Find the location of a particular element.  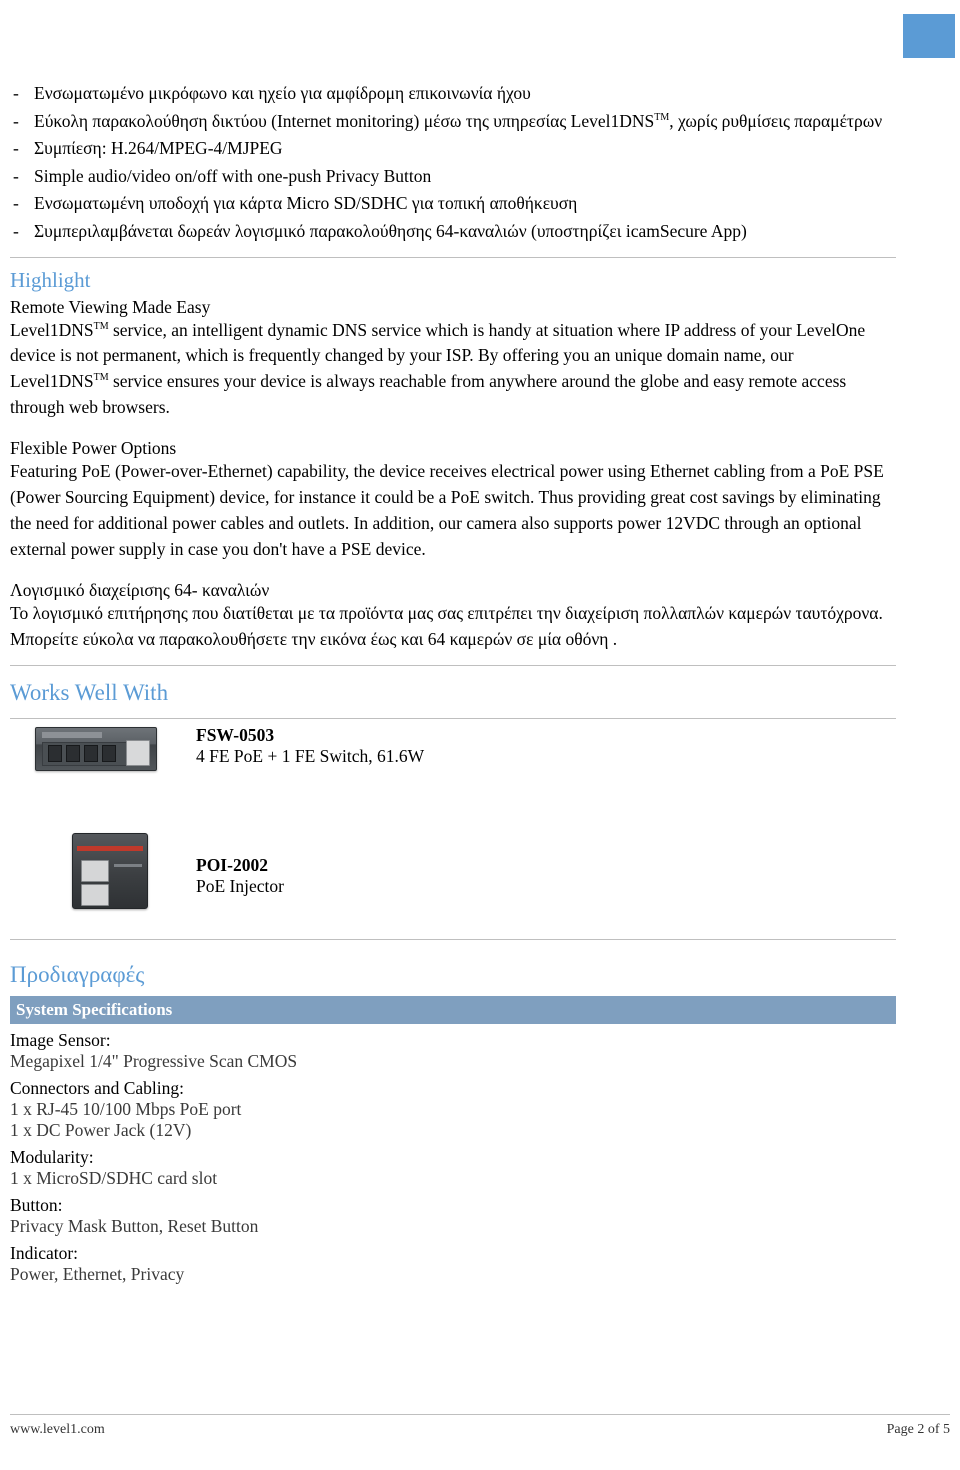

corner-accent-square is located at coordinates (929, 36).